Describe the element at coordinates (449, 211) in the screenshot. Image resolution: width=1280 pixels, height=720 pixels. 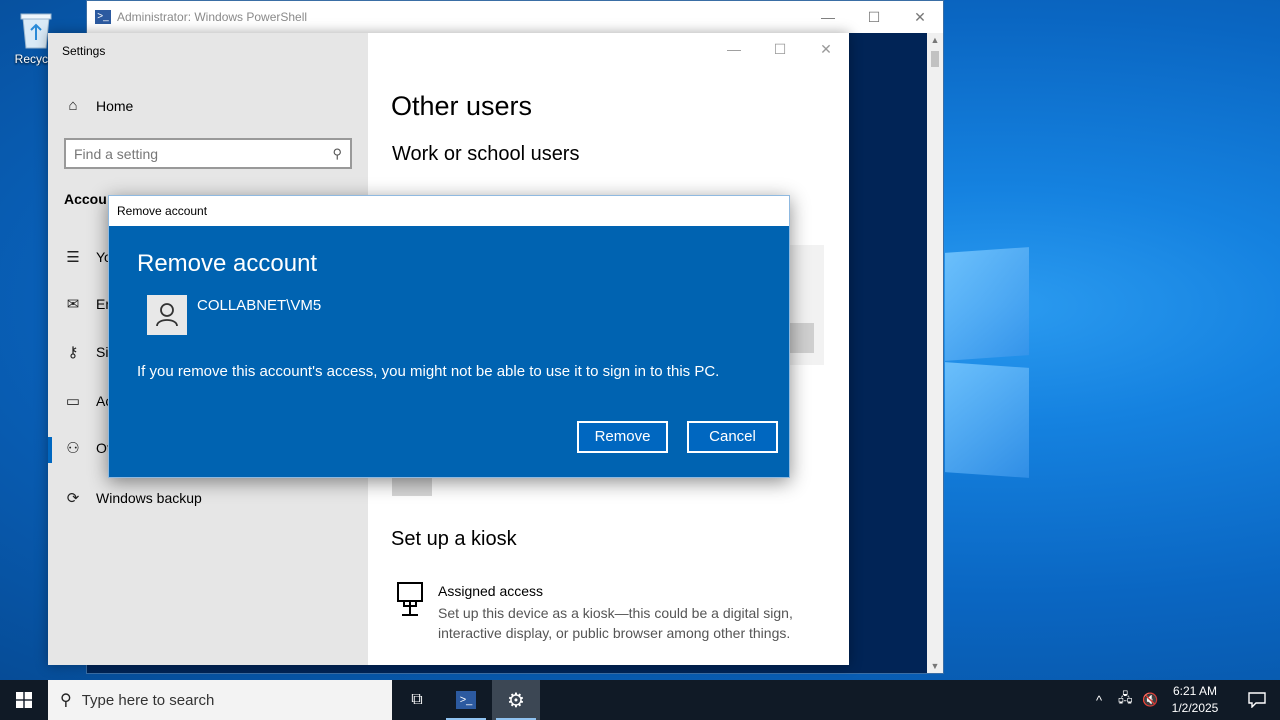
I see `dialog-titlebar: Remove account` at that location.